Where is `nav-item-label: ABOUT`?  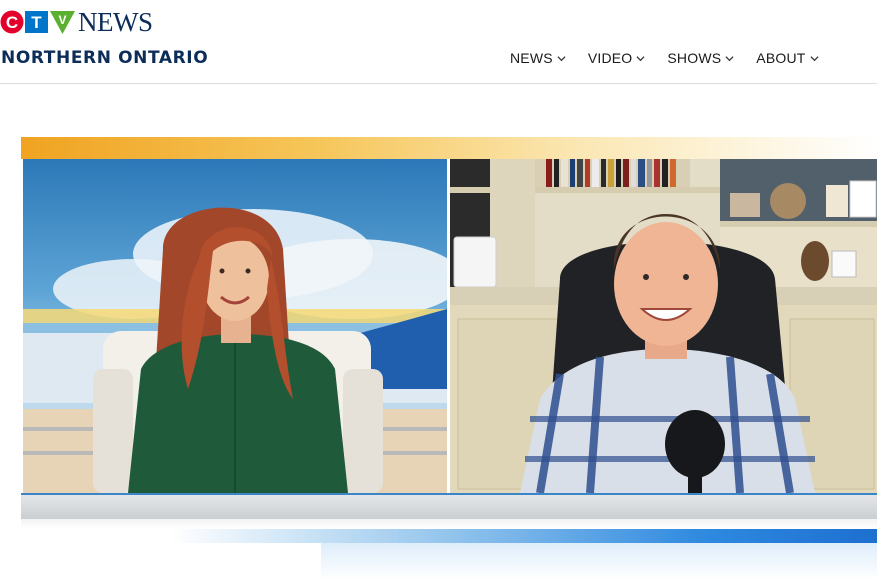 nav-item-label: ABOUT is located at coordinates (781, 58).